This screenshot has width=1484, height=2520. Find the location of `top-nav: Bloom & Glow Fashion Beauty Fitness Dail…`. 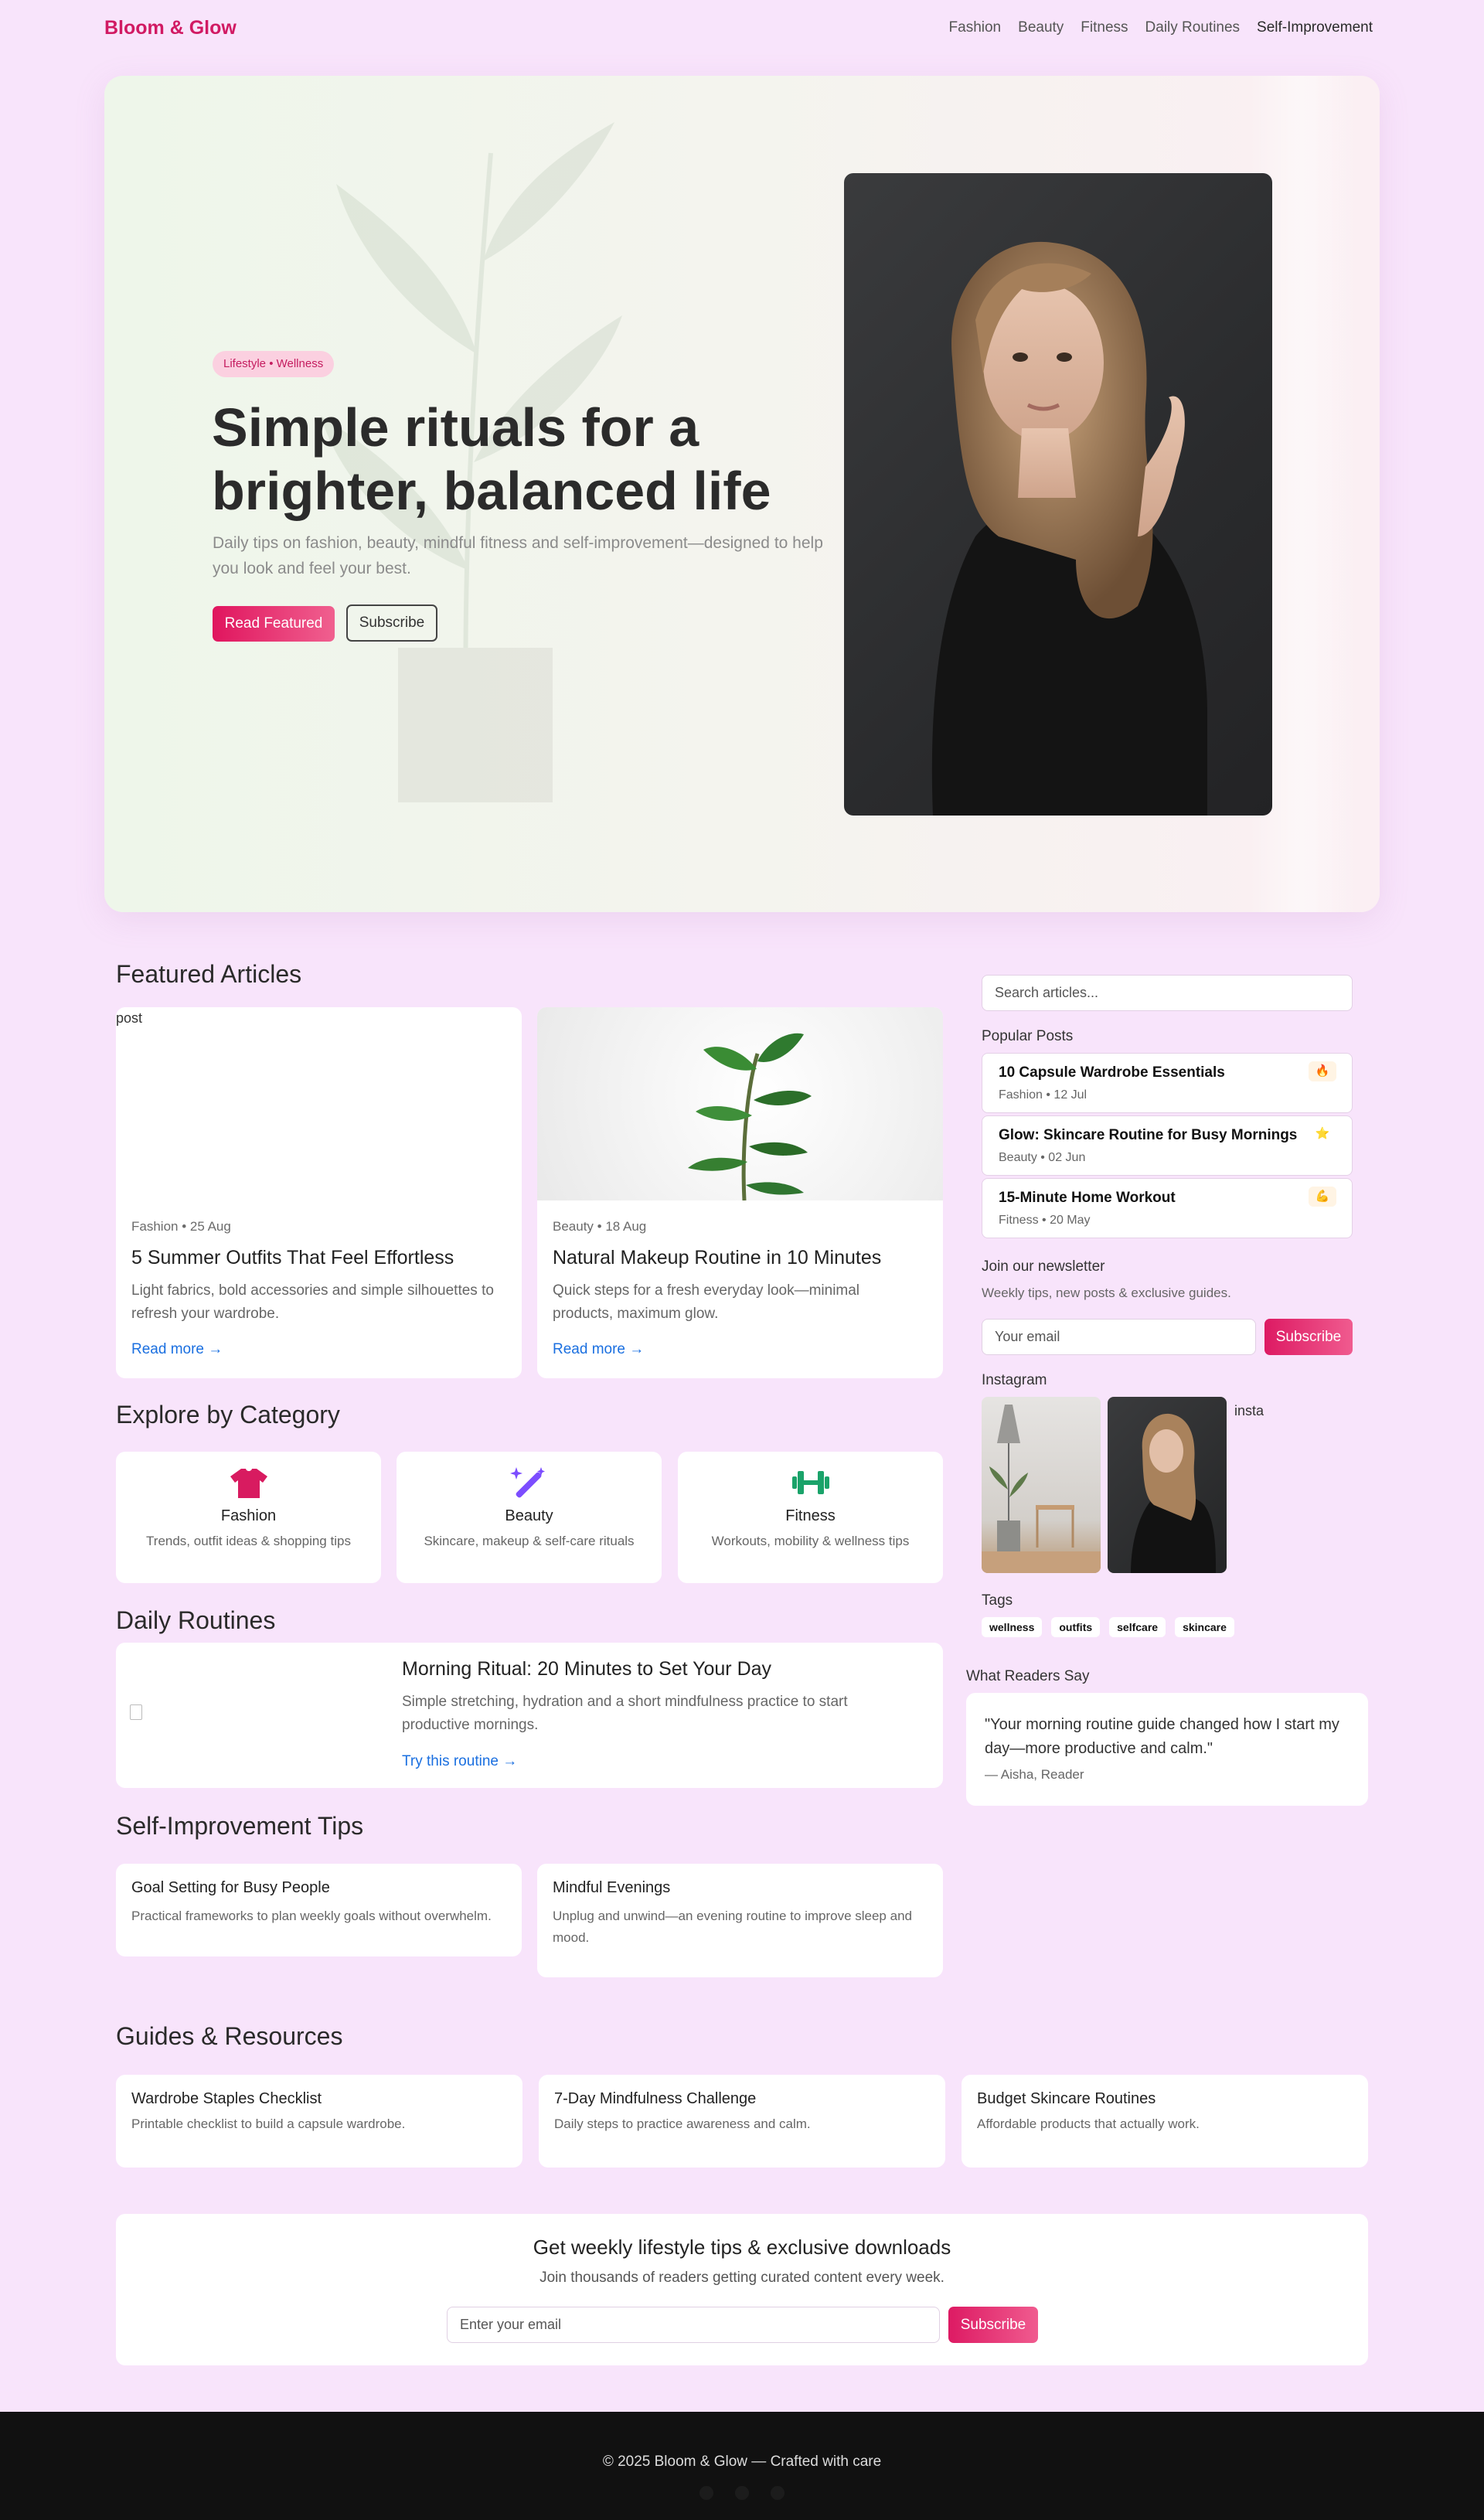

top-nav: Bloom & Glow Fashion Beauty Fitness Dail… is located at coordinates (742, 28).